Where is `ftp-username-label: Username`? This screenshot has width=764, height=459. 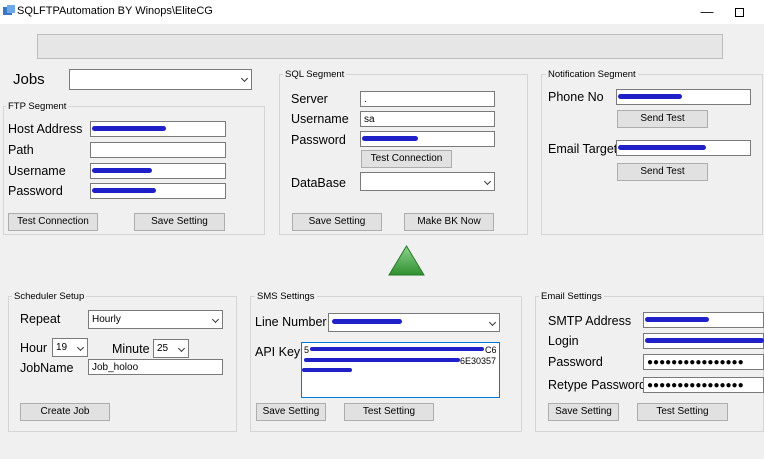 ftp-username-label: Username is located at coordinates (37, 171).